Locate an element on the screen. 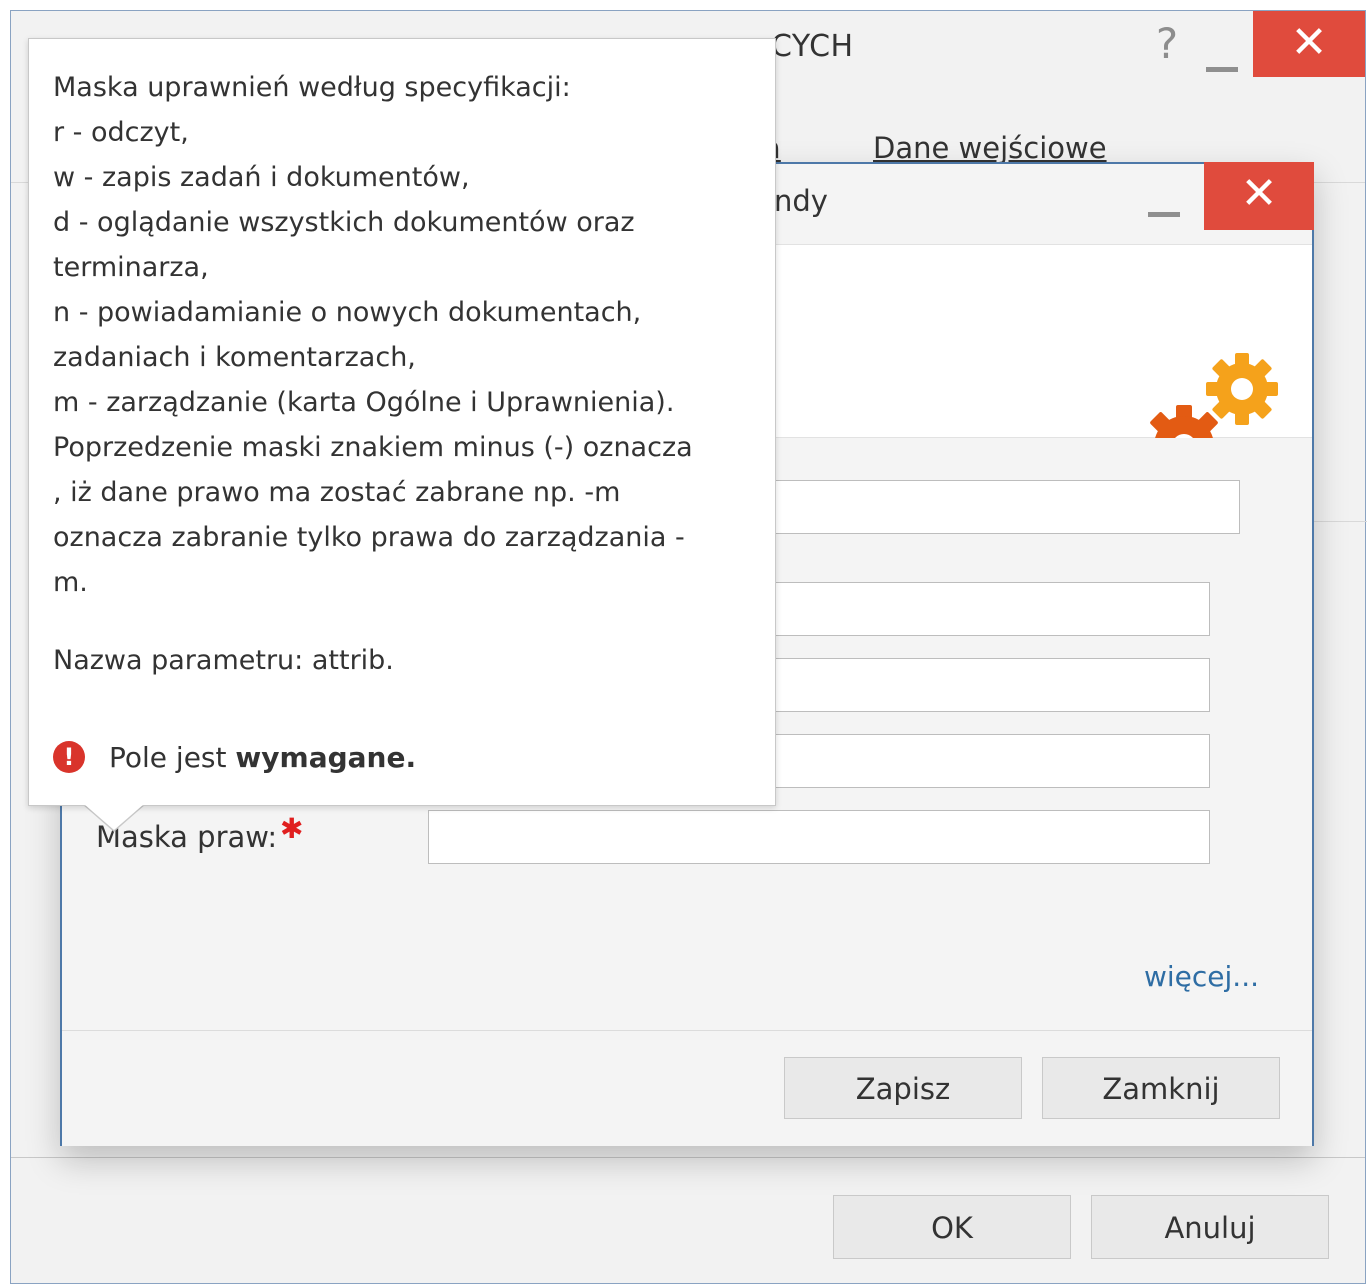  inner-dialog-footer: Zapisz Zamknij is located at coordinates (687, 1088).